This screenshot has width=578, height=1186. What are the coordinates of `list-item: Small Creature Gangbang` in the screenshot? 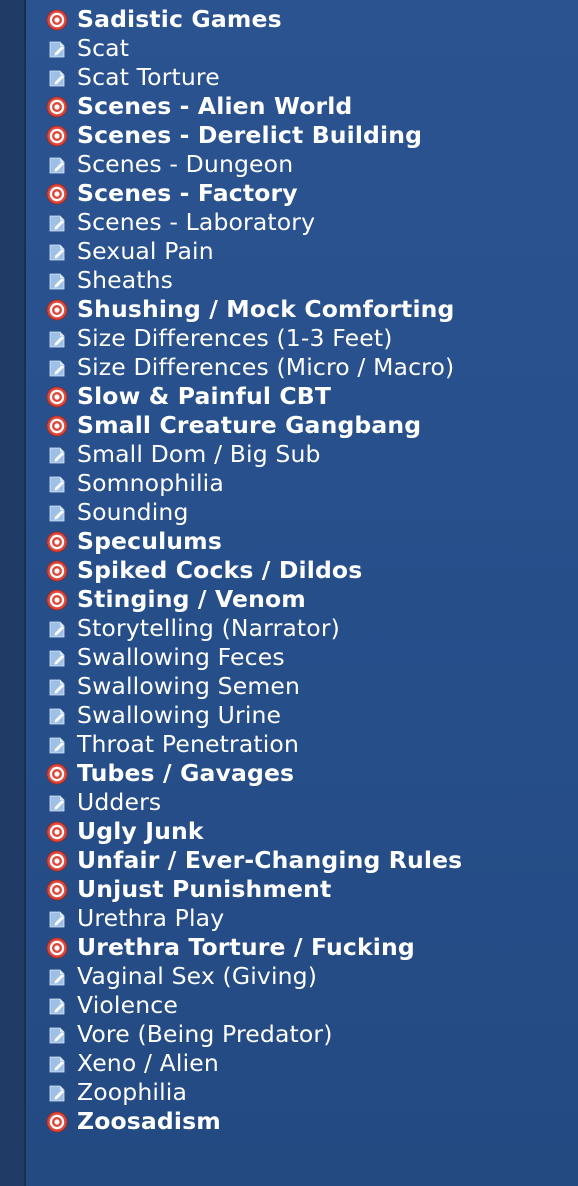 It's located at (254, 425).